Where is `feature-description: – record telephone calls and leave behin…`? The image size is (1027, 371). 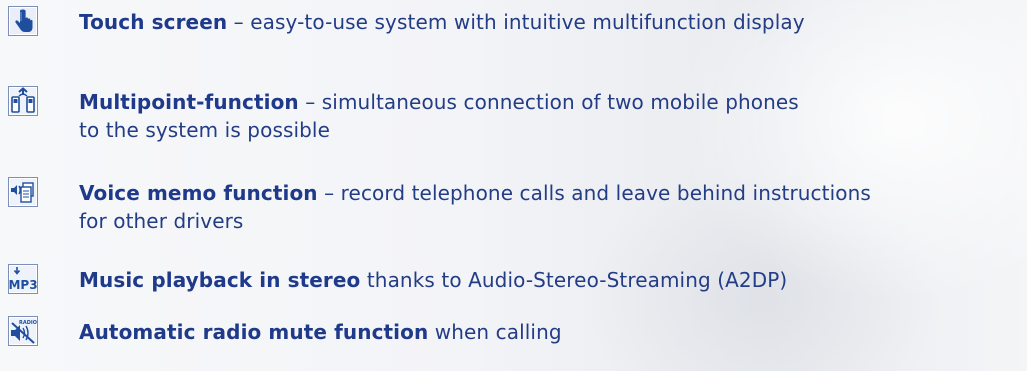 feature-description: – record telephone calls and leave behin… is located at coordinates (594, 193).